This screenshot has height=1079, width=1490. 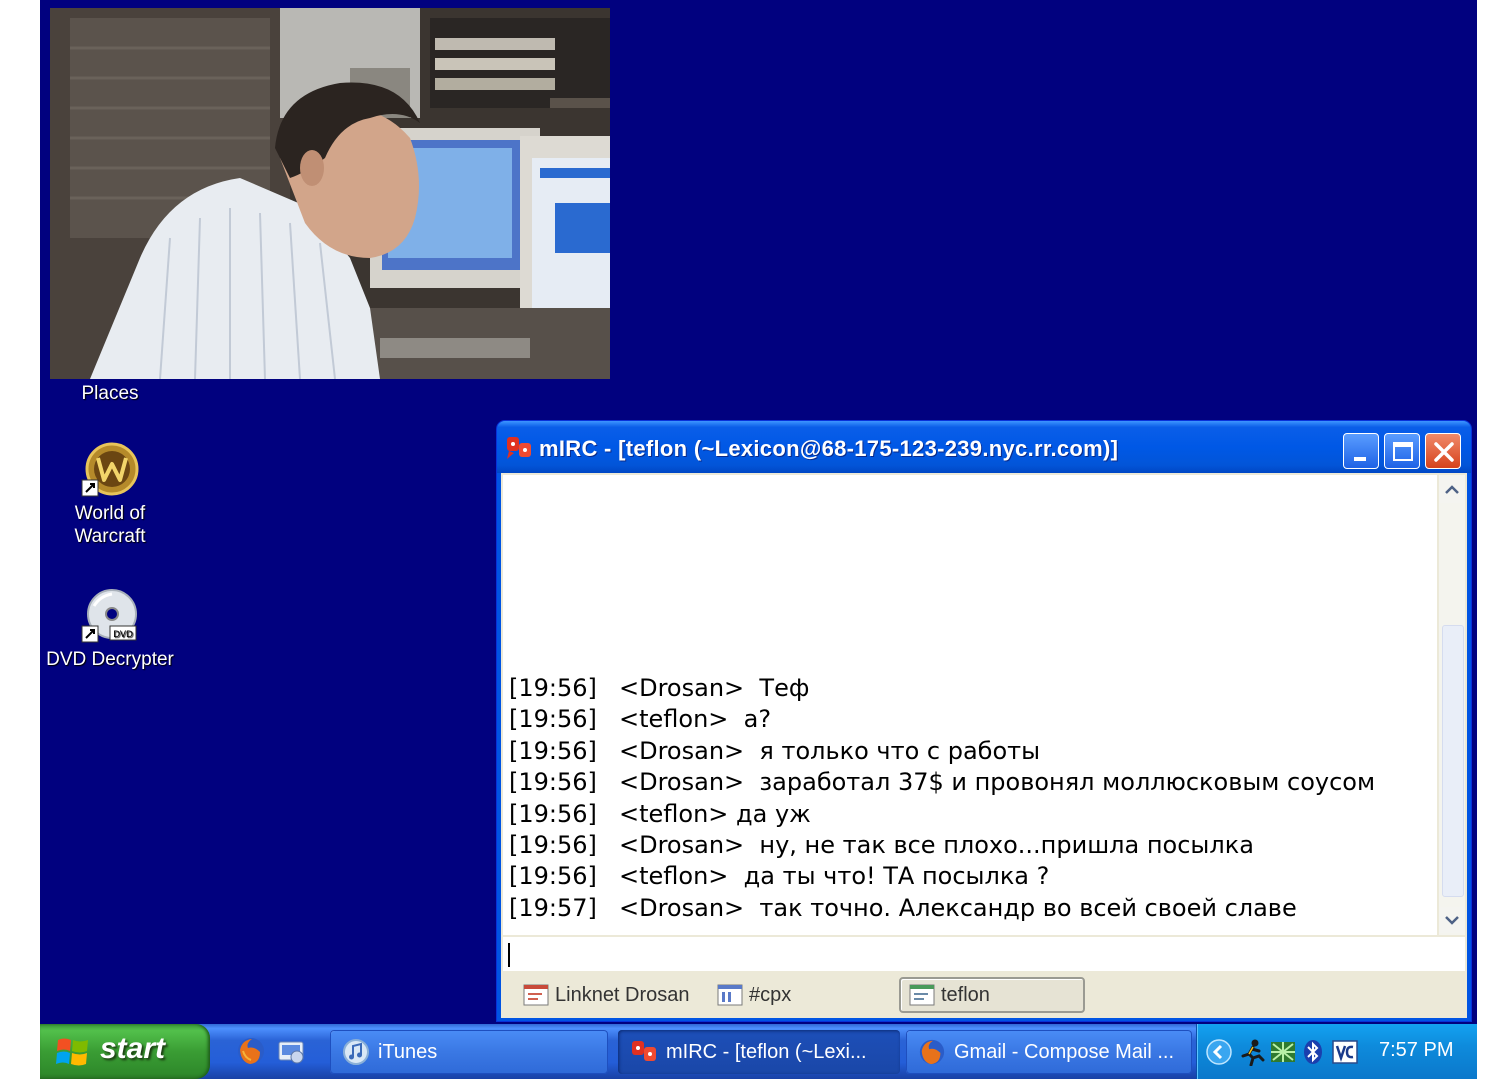 I want to click on chat-message: <Drosan> Теф, so click(x=714, y=688).